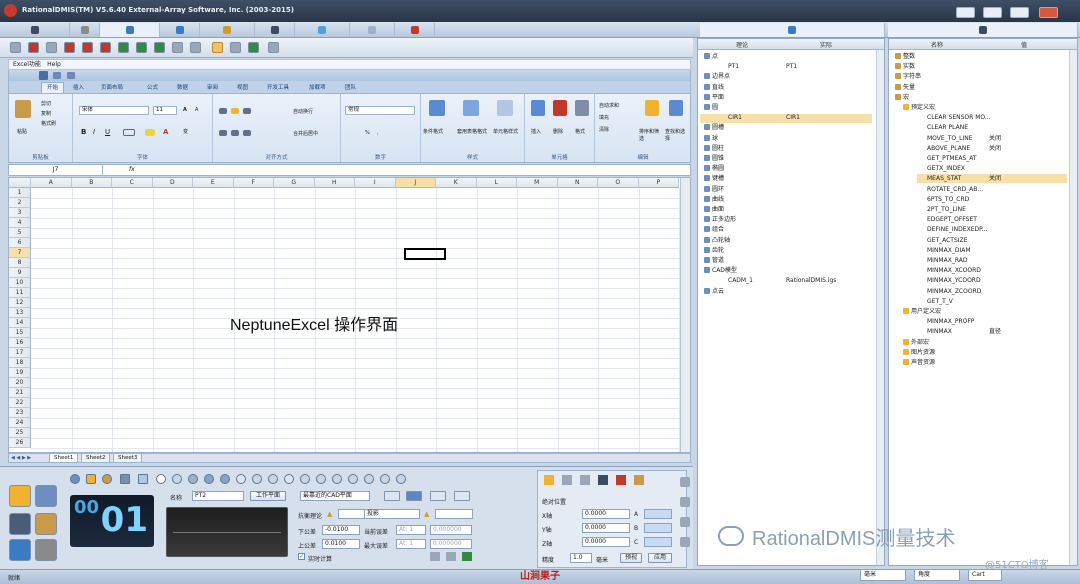 This screenshot has height=584, width=1080. Describe the element at coordinates (731, 118) in the screenshot. I see `feature-item: CIR1` at that location.